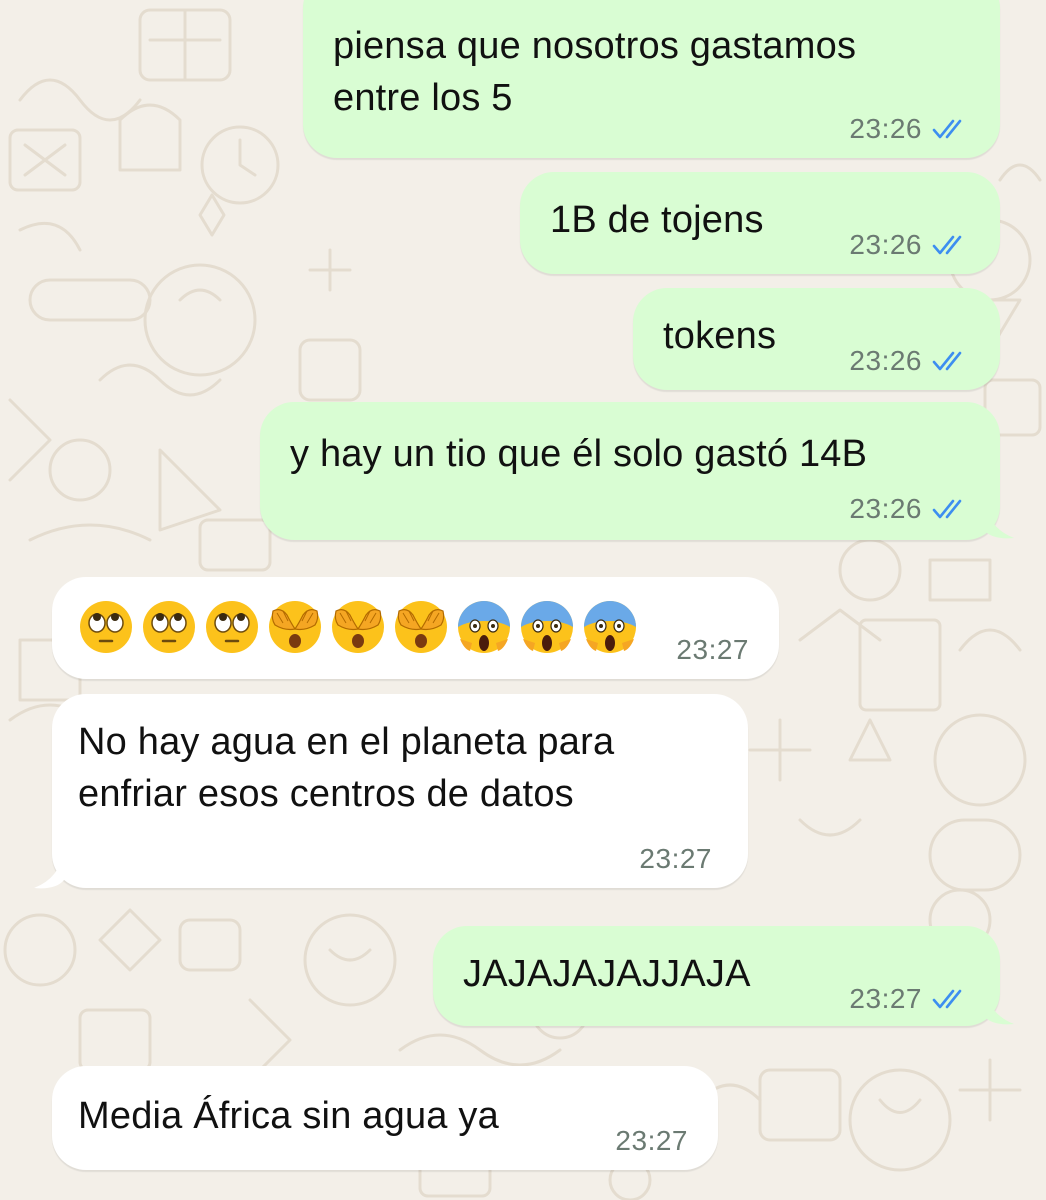 The width and height of the screenshot is (1046, 1200). I want to click on message-text: y hay un tio que él solo gastó 14B, so click(579, 454).